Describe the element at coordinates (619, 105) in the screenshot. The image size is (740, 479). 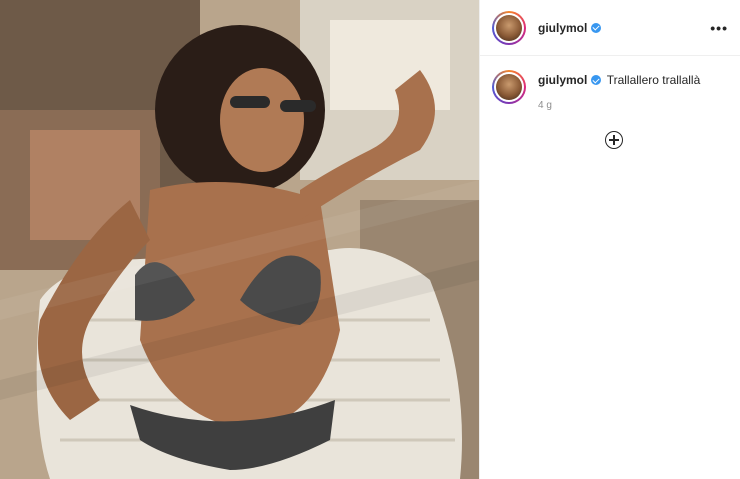
I see `post-timestamp: 4 g` at that location.